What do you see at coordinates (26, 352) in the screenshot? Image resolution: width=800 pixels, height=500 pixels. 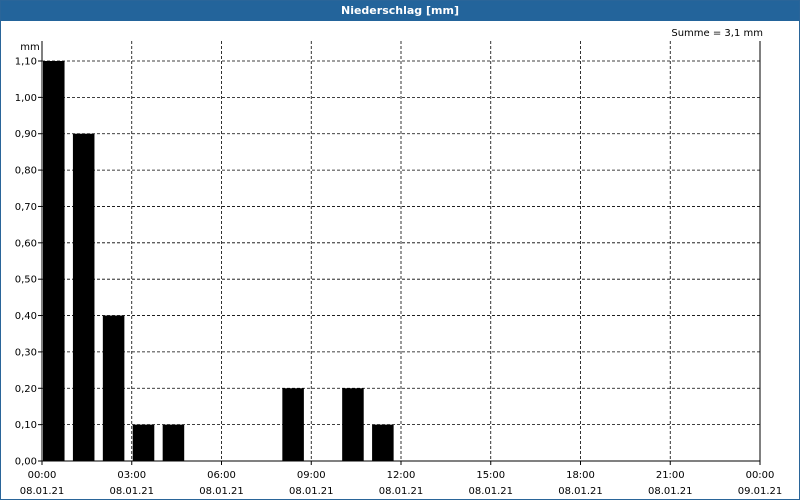 I see `y-tick-label: 0,30` at bounding box center [26, 352].